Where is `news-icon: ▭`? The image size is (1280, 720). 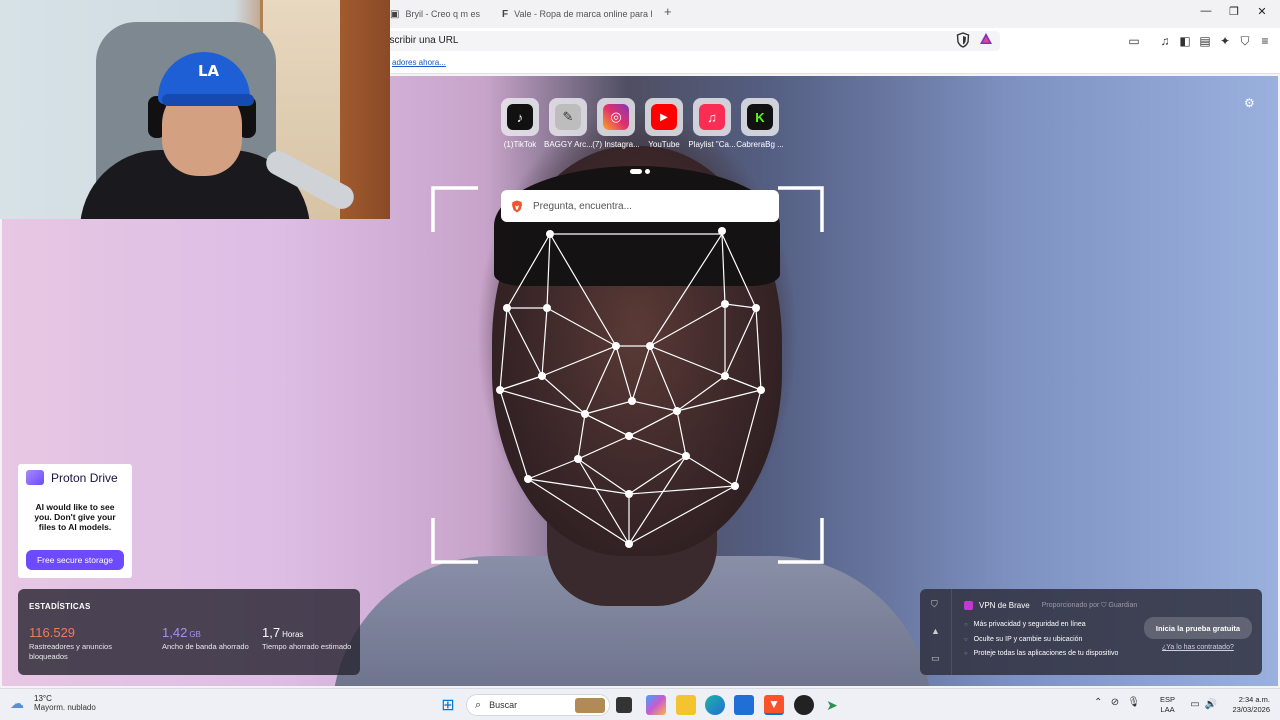 news-icon: ▭ is located at coordinates (935, 658).